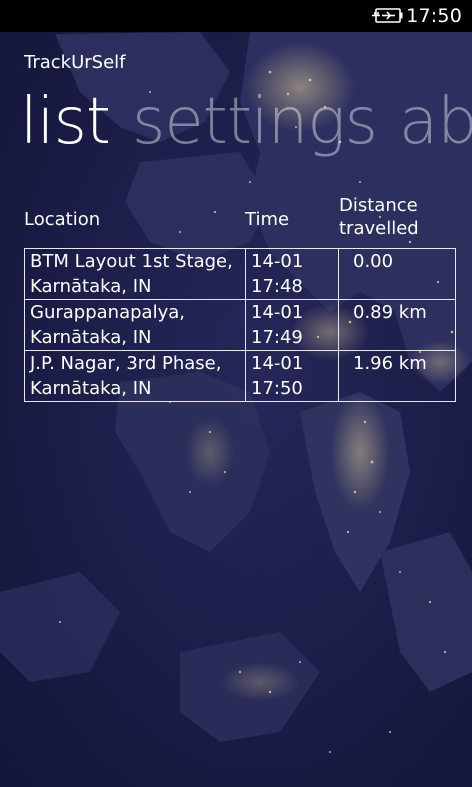 The width and height of the screenshot is (472, 787). I want to click on location-cell: Gurappanapalya, Karnātaka, IN, so click(135, 325).